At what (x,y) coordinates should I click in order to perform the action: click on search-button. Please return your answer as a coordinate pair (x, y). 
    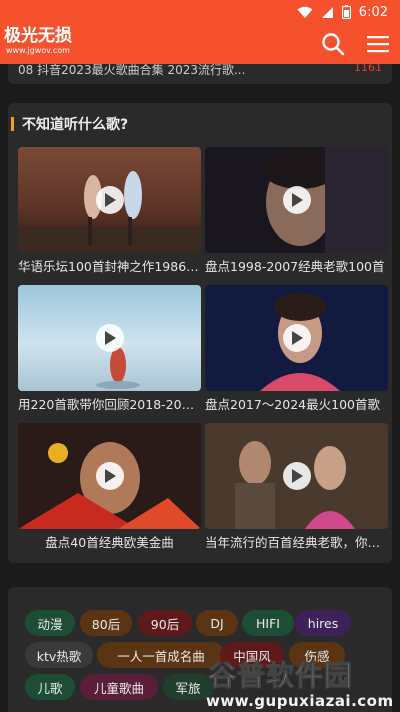
    Looking at the image, I should click on (333, 44).